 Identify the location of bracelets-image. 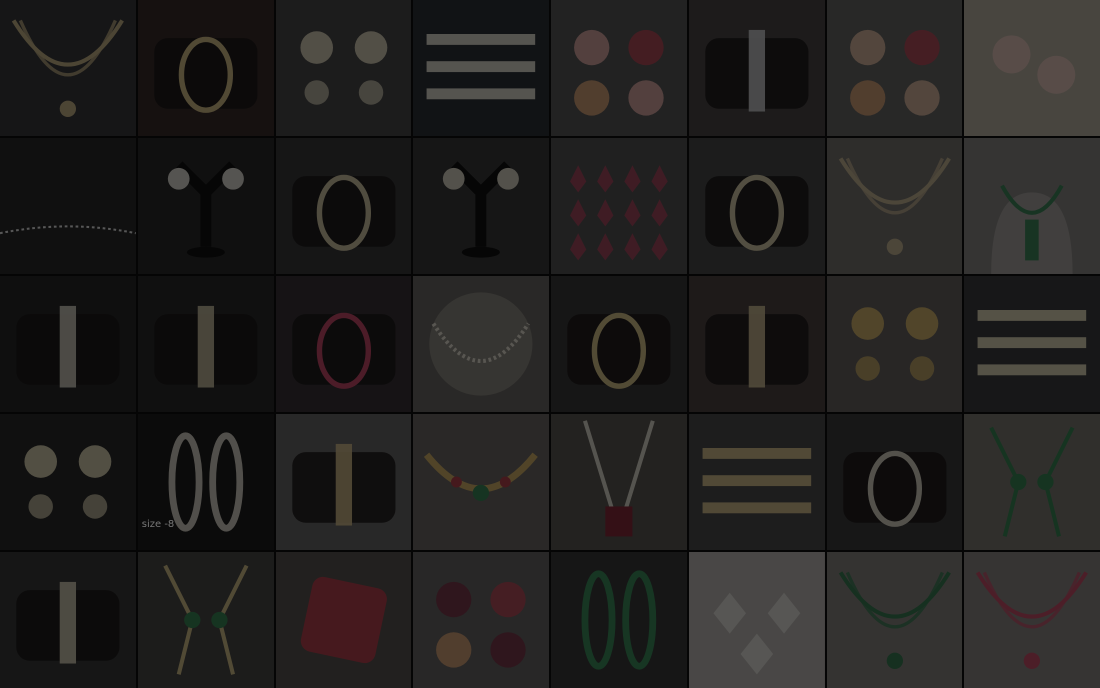
(481, 67).